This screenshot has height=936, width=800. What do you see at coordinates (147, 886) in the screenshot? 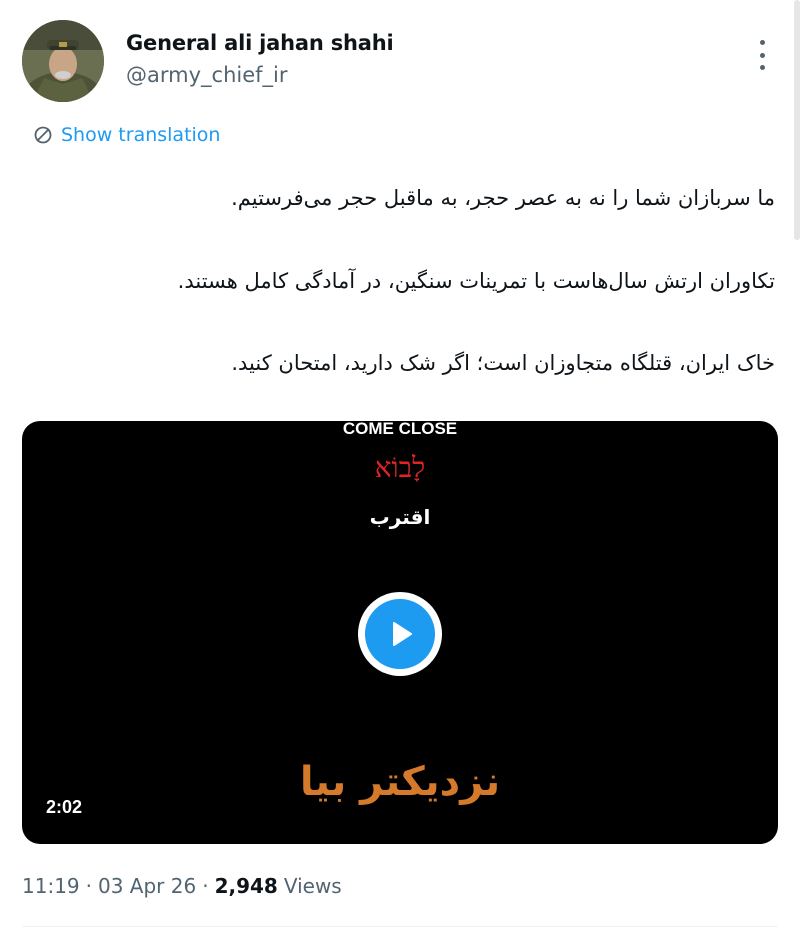
I see `tweet-date: 03 Apr 26` at bounding box center [147, 886].